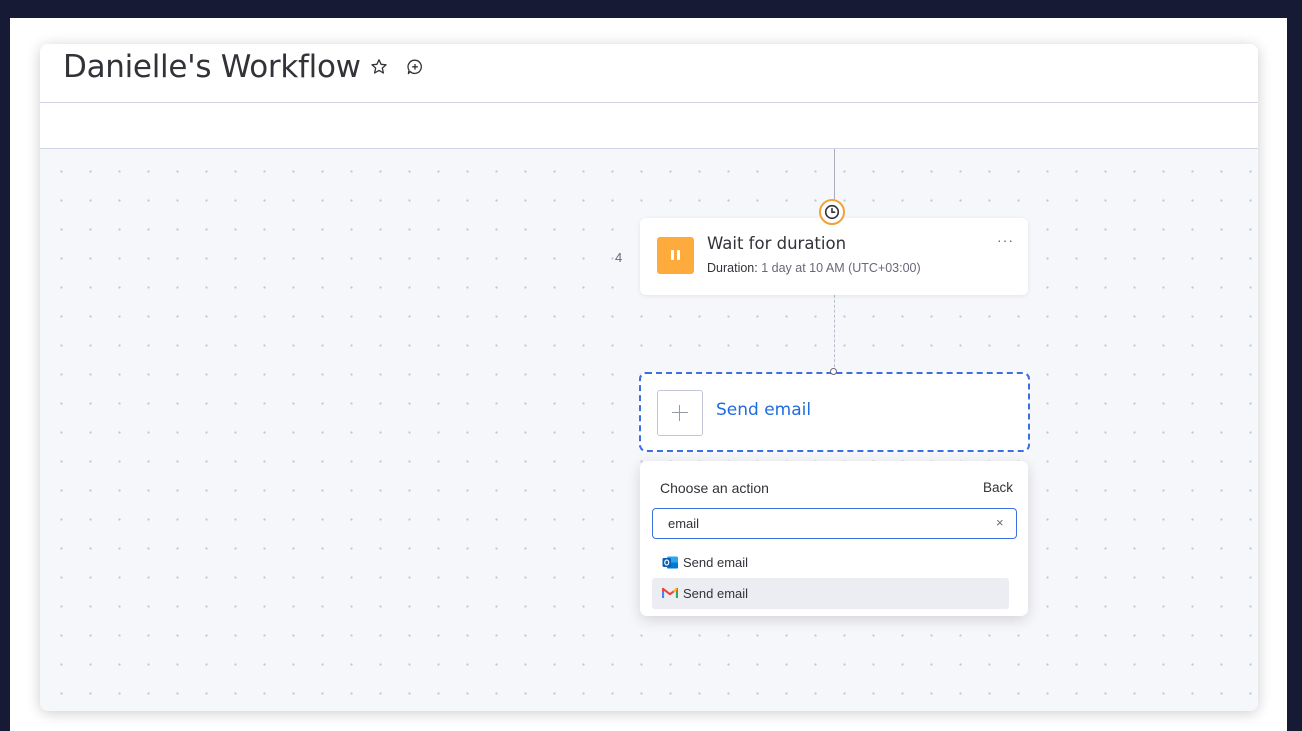  What do you see at coordinates (1000, 522) in the screenshot?
I see `clear-search-button: ×` at bounding box center [1000, 522].